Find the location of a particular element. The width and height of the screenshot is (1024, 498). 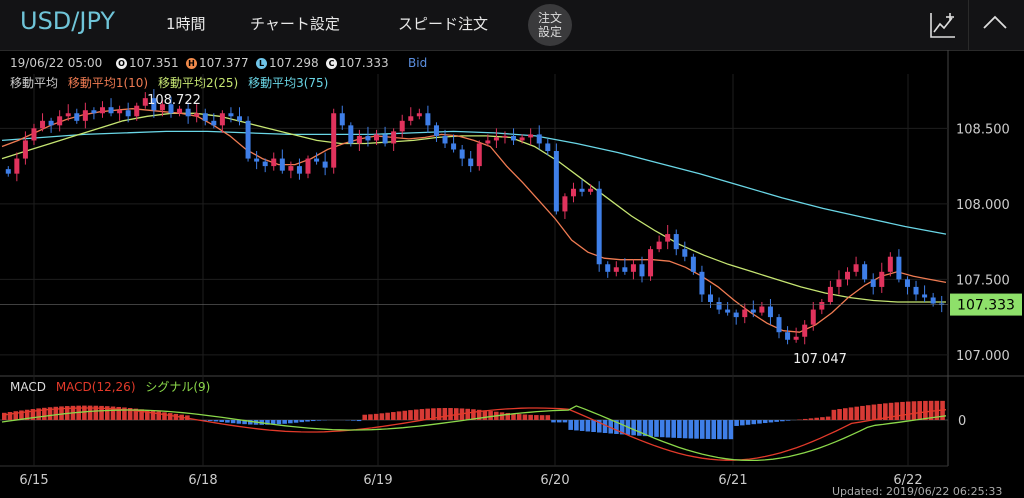

price-type-label: Bid is located at coordinates (417, 63).